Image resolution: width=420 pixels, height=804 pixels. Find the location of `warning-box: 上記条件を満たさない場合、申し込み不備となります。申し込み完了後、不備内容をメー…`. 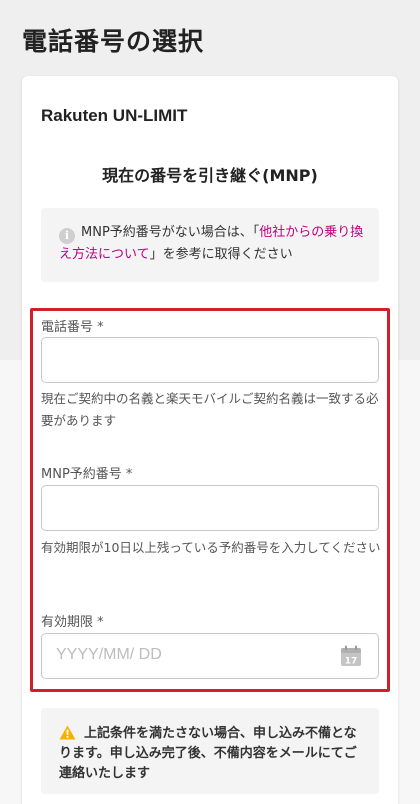

warning-box: 上記条件を満たさない場合、申し込み不備となります。申し込み完了後、不備内容をメー… is located at coordinates (210, 751).